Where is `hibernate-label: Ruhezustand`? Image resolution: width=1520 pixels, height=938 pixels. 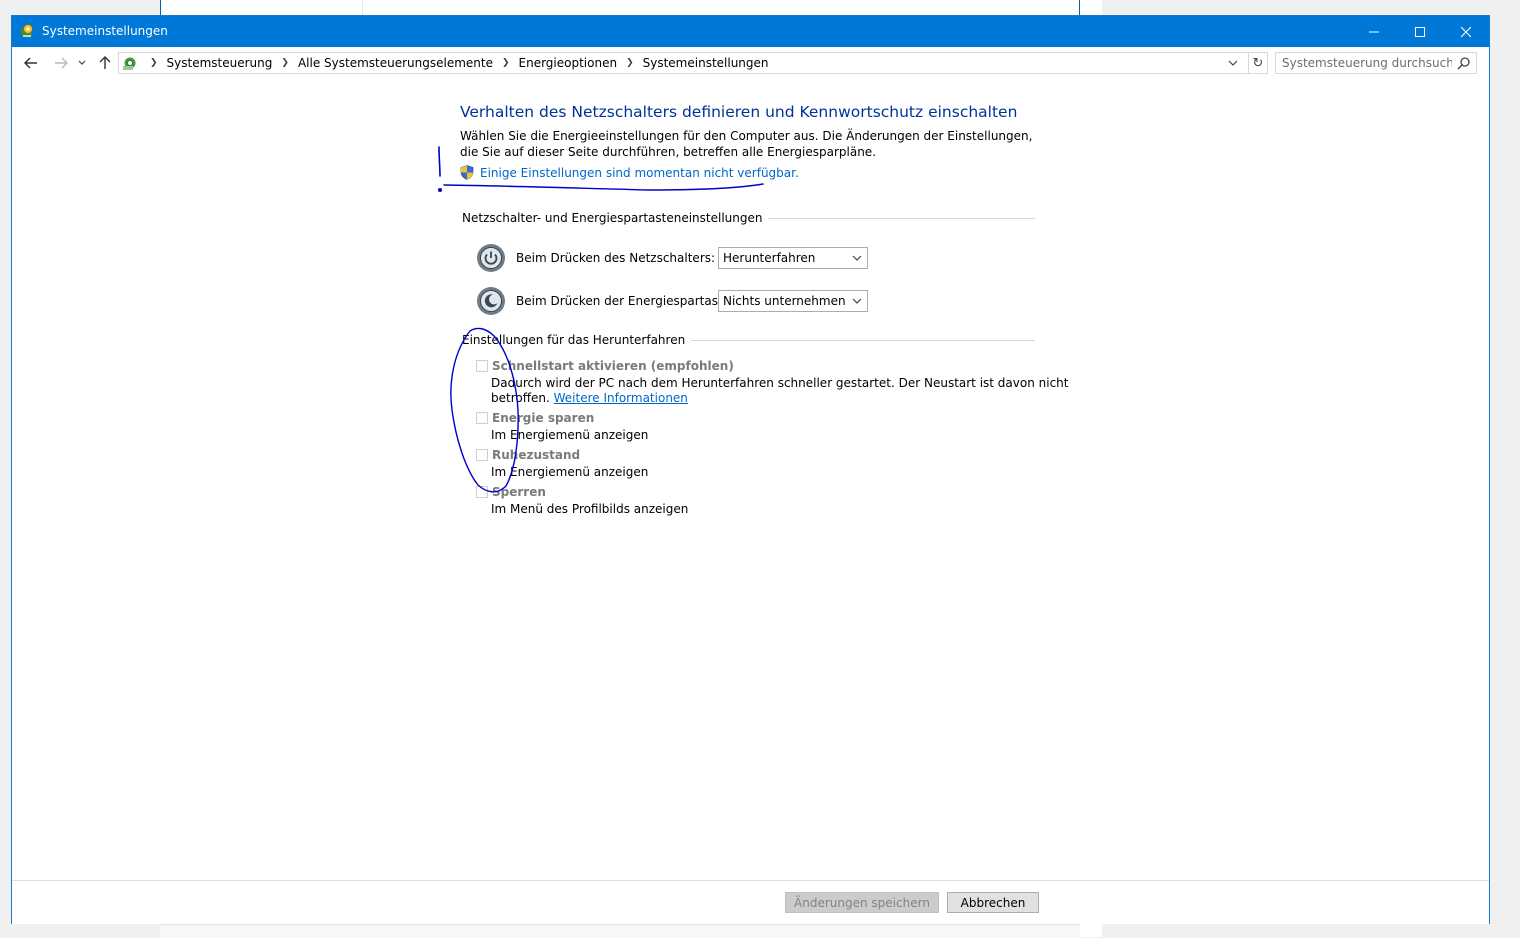
hibernate-label: Ruhezustand is located at coordinates (536, 455).